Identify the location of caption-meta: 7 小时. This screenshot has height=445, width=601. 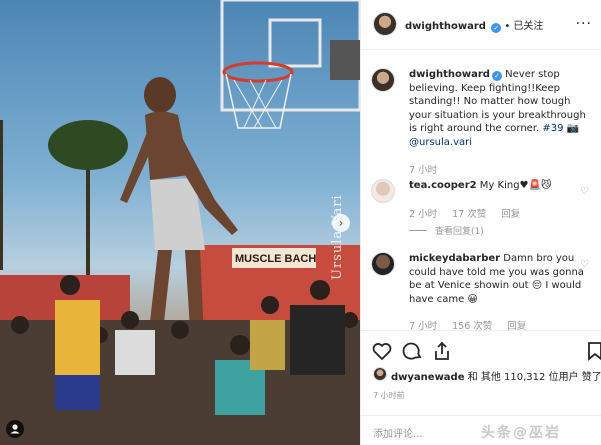
(429, 169).